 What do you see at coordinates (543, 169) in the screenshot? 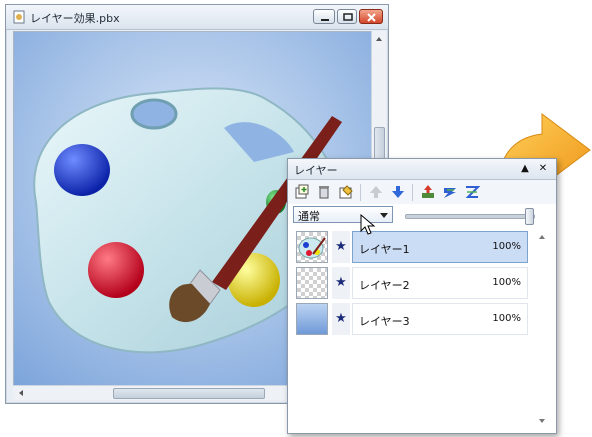
I see `panel-close-icon: ✕` at bounding box center [543, 169].